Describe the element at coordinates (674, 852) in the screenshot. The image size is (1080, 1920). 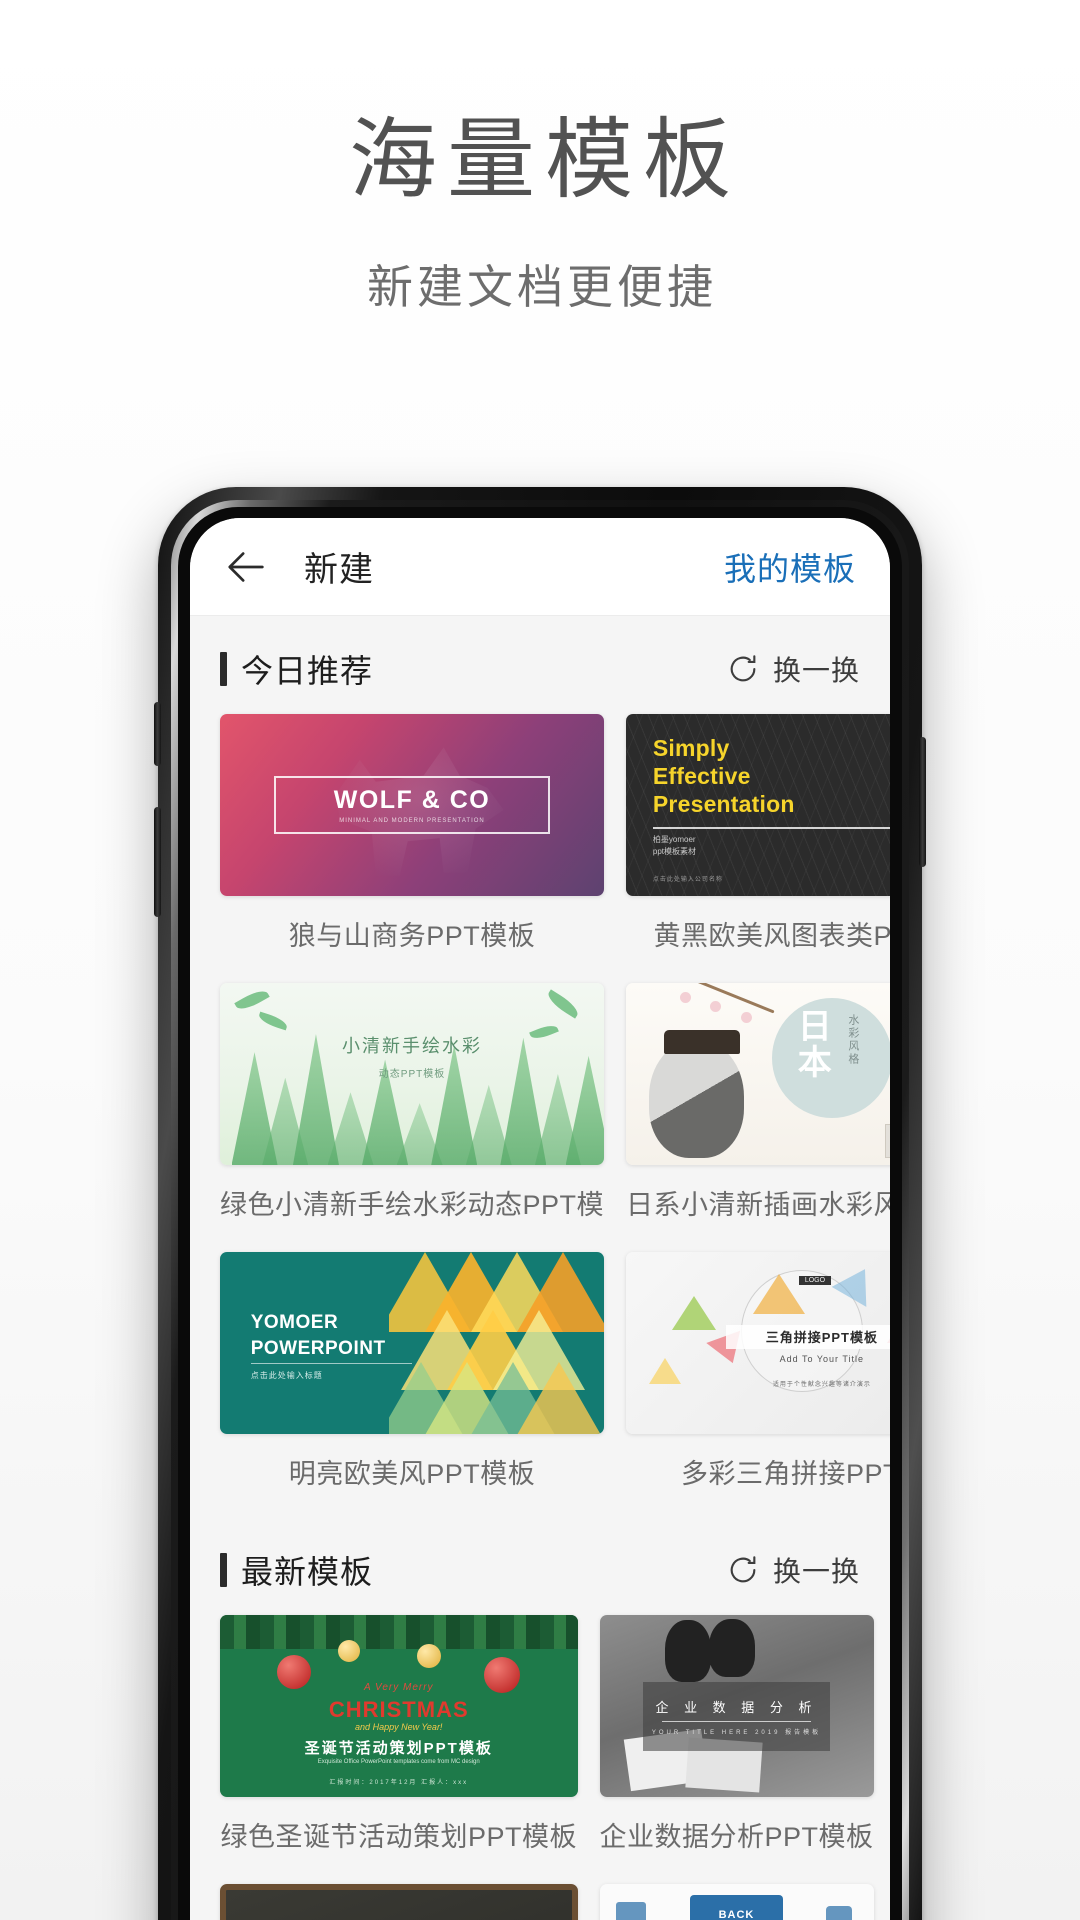
I see `thumb-sub-line2: ppt模板素材` at that location.